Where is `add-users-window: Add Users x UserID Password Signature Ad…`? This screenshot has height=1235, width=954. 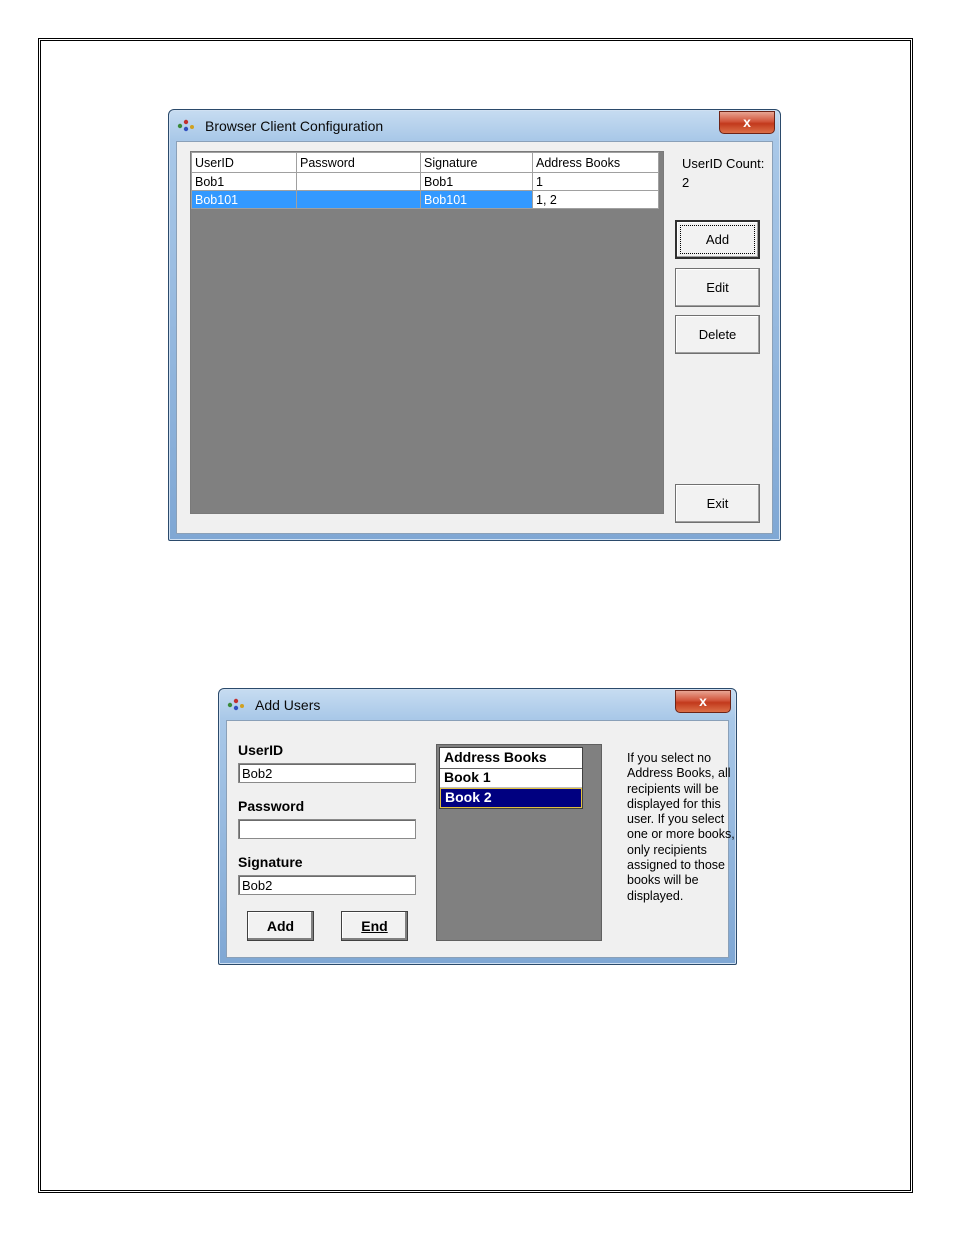 add-users-window: Add Users x UserID Password Signature Ad… is located at coordinates (477, 826).